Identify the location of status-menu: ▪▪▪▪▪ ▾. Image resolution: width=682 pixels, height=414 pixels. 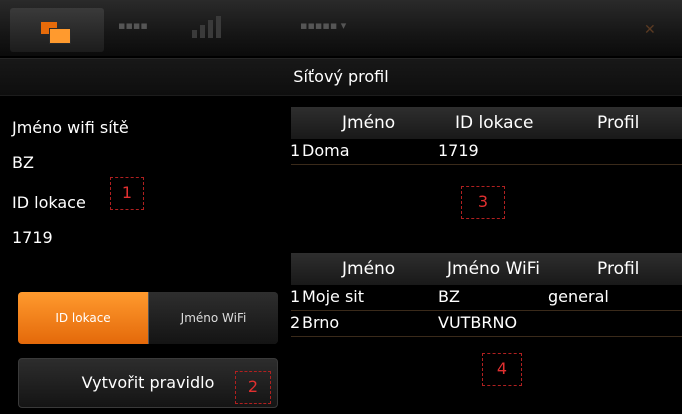
(323, 25).